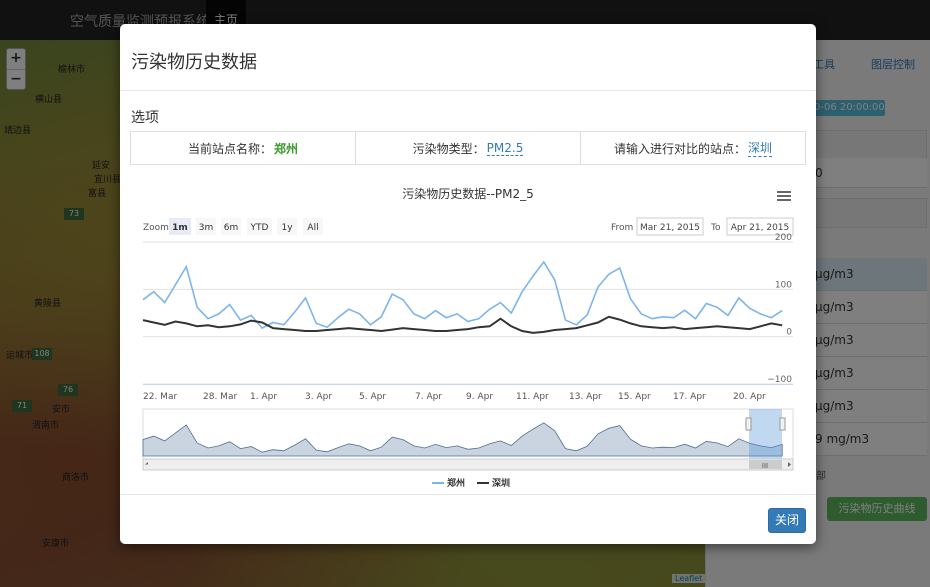 This screenshot has width=930, height=587. I want to click on pollutant-select: PM2.5, so click(505, 148).